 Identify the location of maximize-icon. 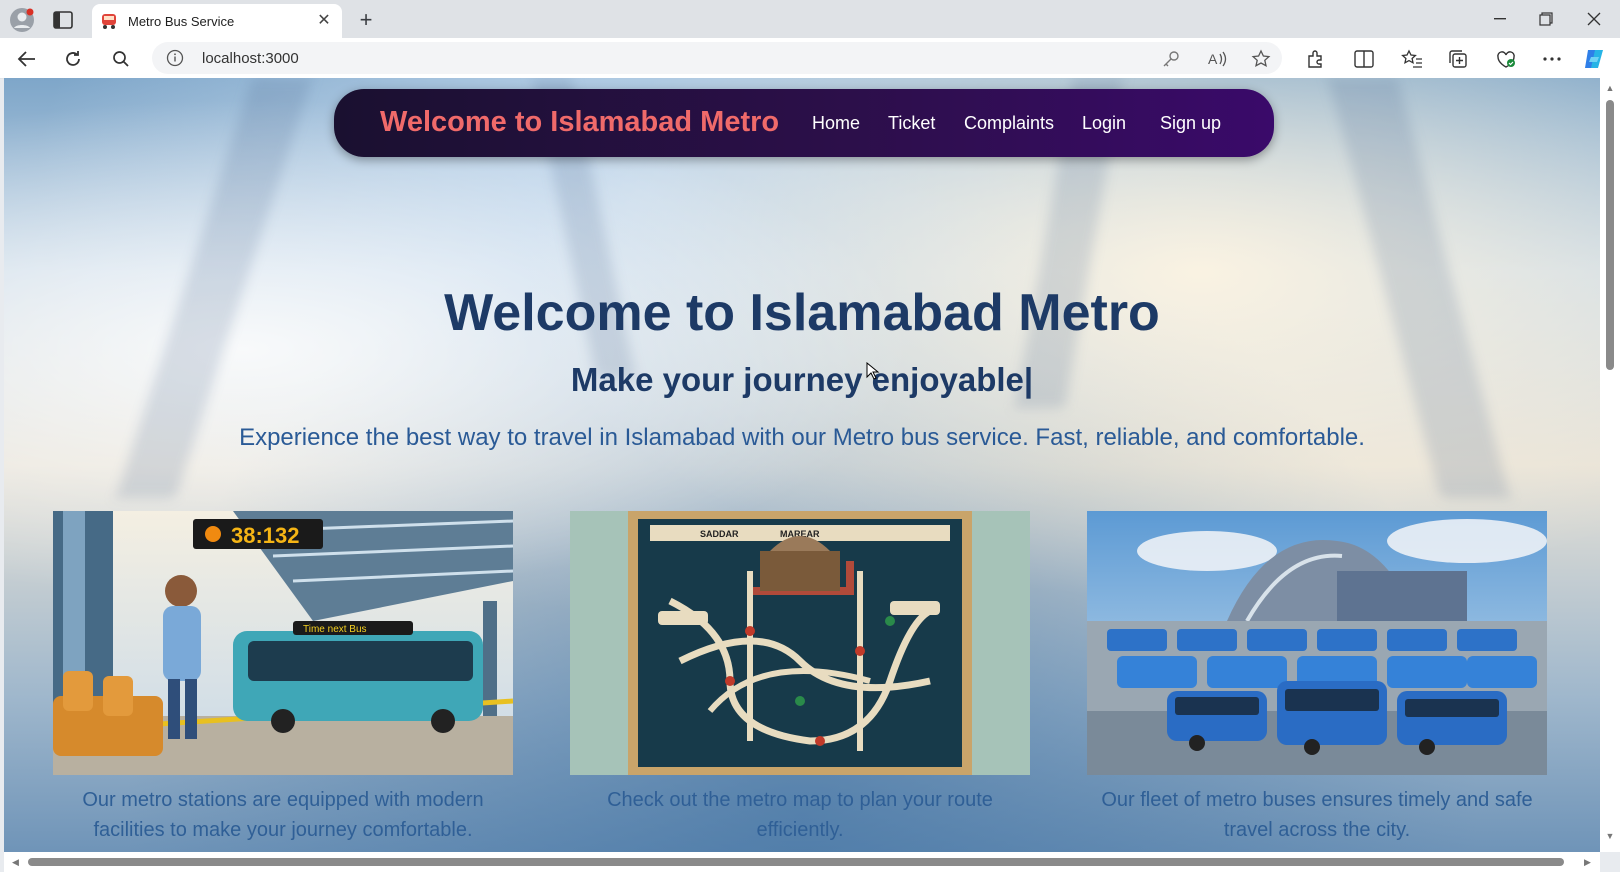
(1546, 19).